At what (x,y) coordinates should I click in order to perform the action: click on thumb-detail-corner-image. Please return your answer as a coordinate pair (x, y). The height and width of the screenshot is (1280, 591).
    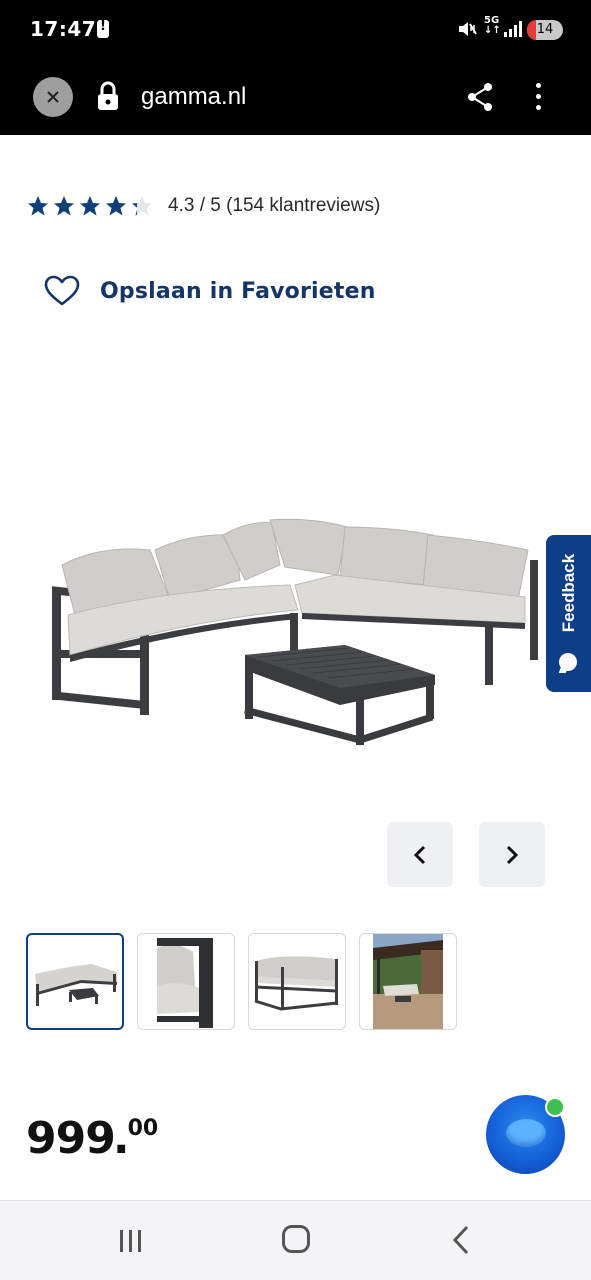
    Looking at the image, I should click on (184, 982).